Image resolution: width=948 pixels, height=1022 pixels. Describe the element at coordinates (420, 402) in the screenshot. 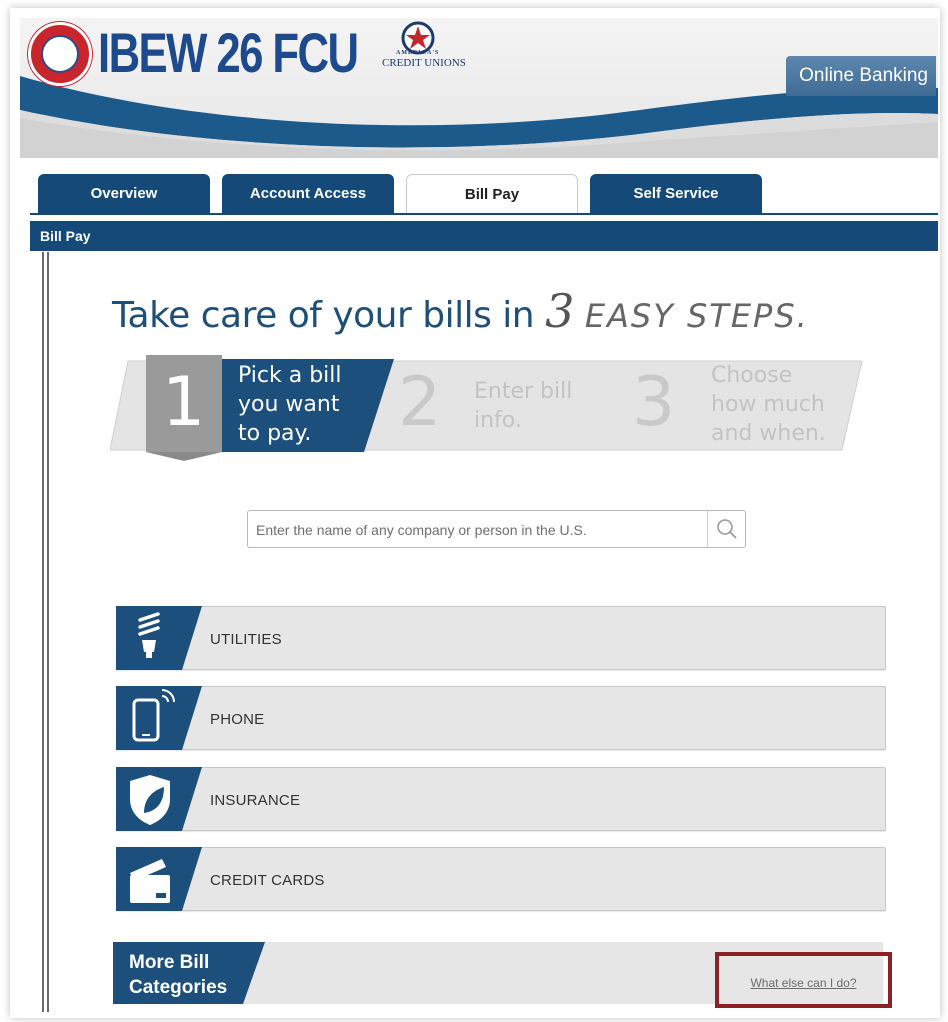

I see `step-2-number: 2` at that location.